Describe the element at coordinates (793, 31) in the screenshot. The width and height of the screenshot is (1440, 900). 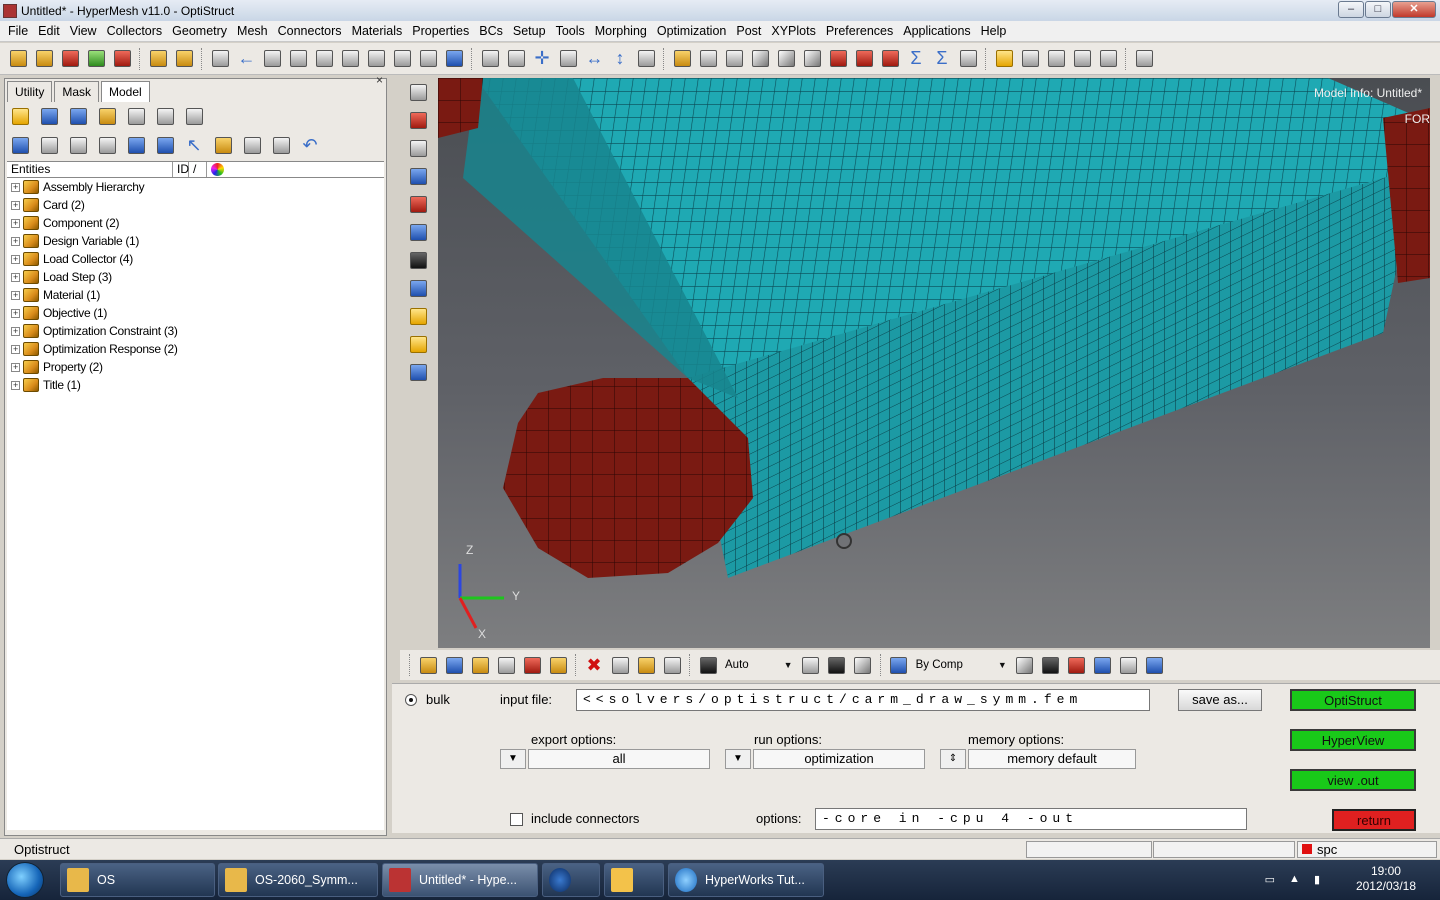
I see `menu-xyplots: XYPlots` at that location.